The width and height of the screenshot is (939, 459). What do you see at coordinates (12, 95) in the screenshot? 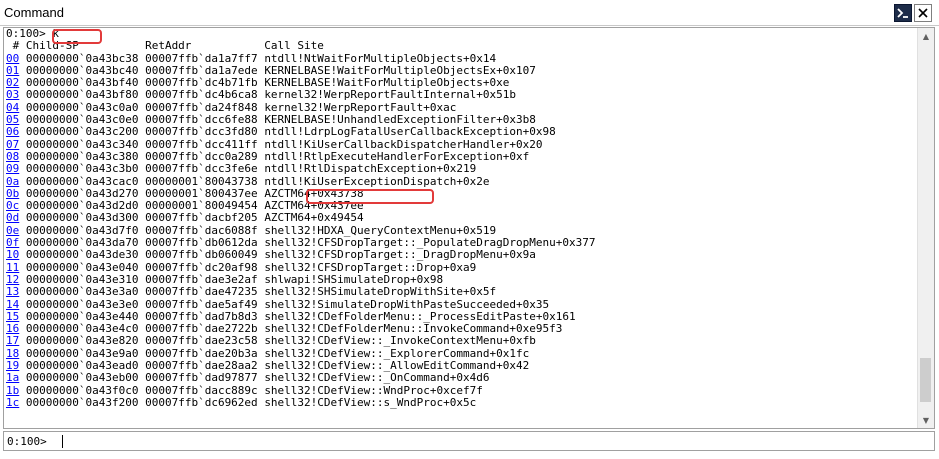
I see `frame-number-link: 03` at bounding box center [12, 95].